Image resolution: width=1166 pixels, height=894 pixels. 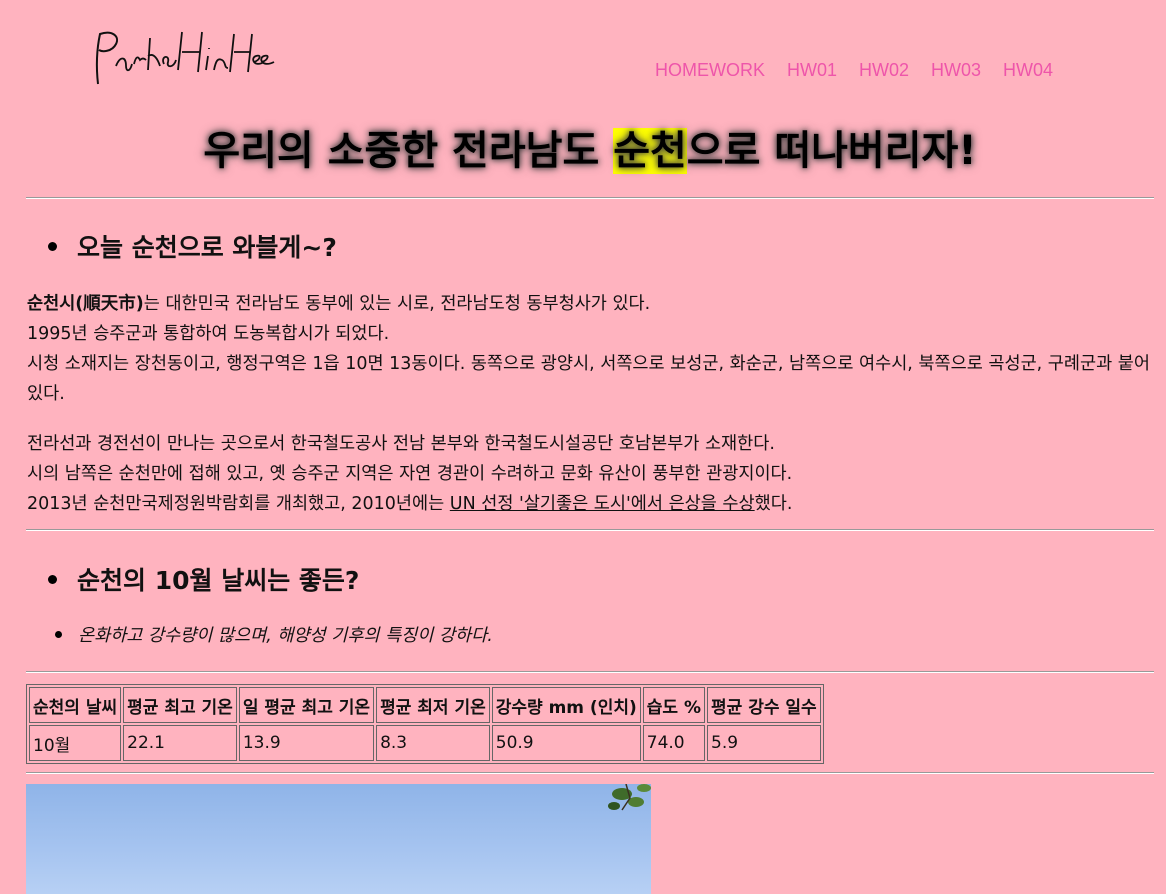 I want to click on table-cell: 5.9, so click(x=764, y=743).